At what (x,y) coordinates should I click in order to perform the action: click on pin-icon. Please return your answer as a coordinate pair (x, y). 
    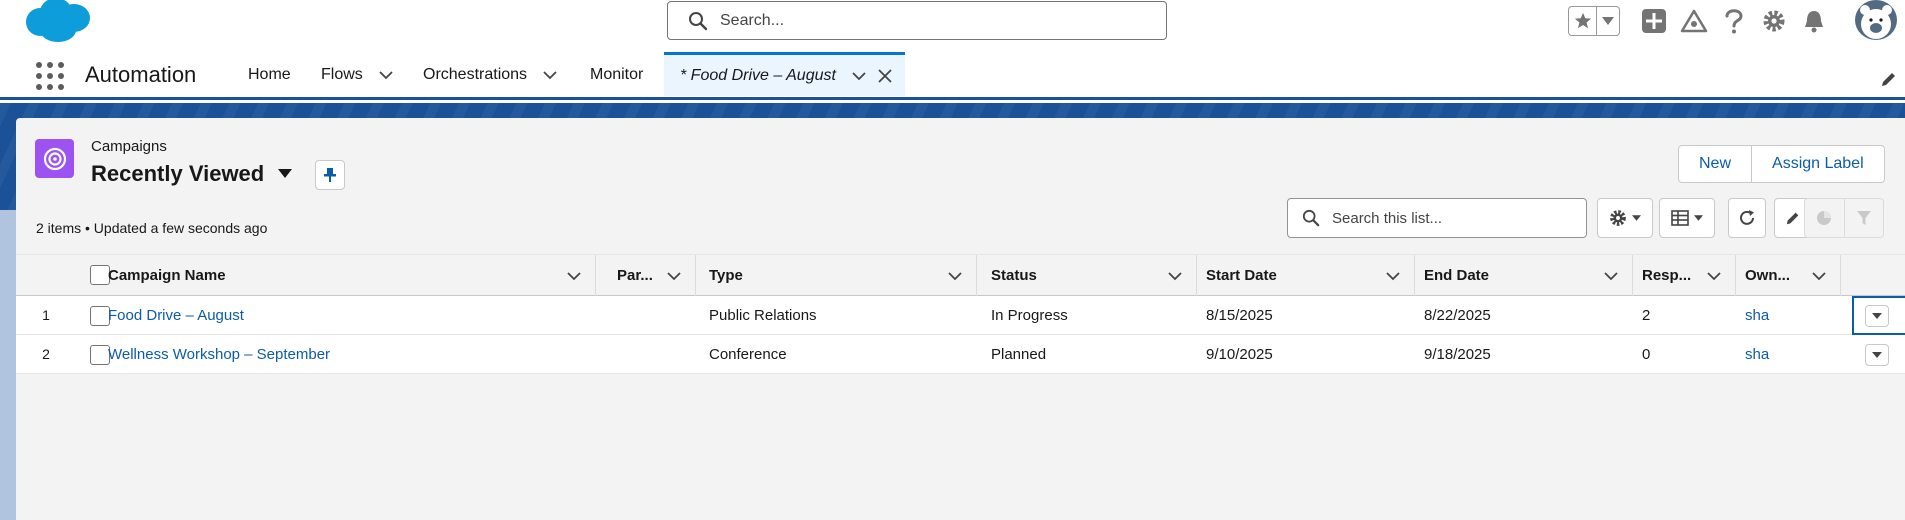
    Looking at the image, I should click on (330, 175).